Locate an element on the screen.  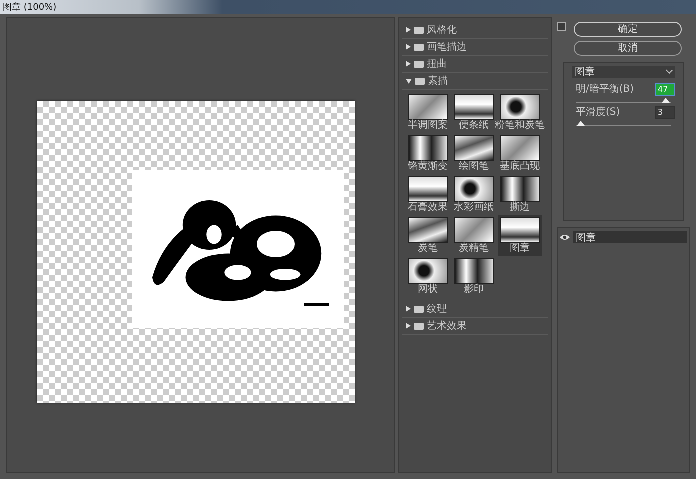
filter-thumbnail: 炭精笔 is located at coordinates (474, 235).